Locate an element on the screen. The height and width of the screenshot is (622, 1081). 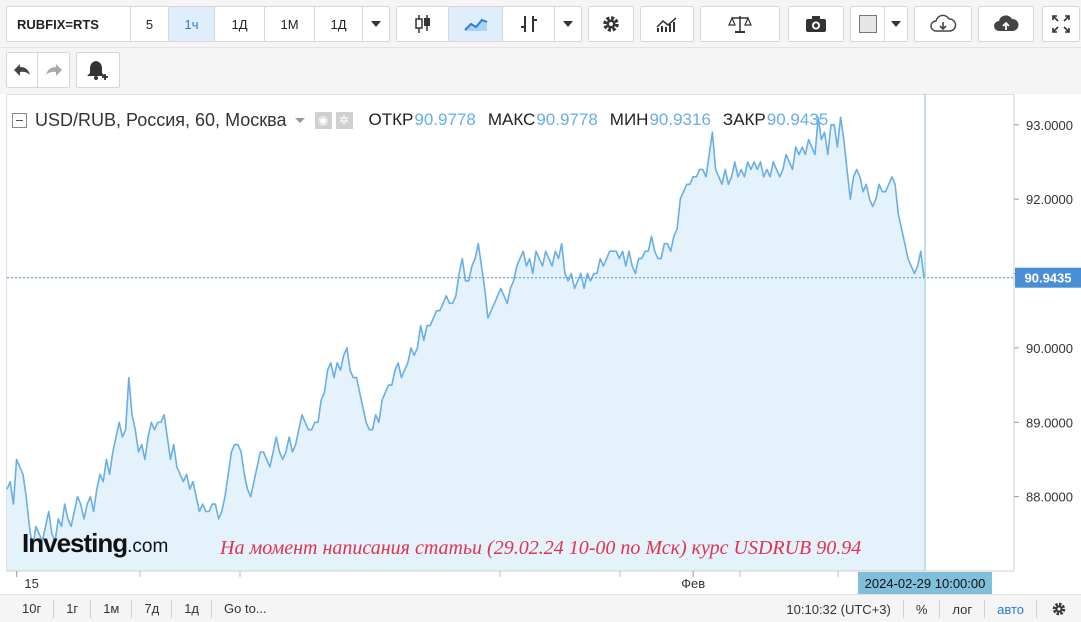
range-1m-button: 1м is located at coordinates (112, 608).